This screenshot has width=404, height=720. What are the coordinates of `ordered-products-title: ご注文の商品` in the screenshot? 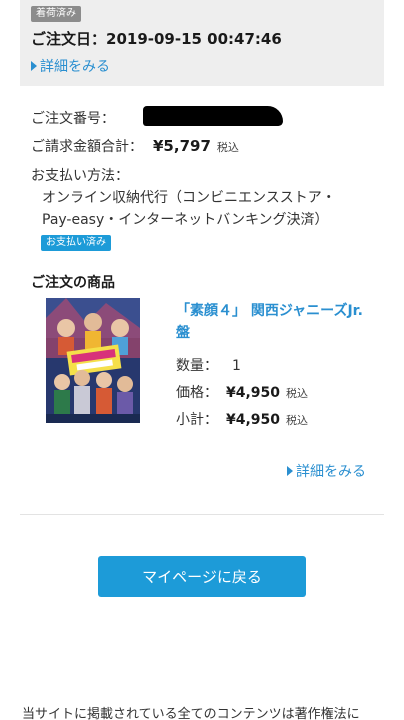 It's located at (73, 283).